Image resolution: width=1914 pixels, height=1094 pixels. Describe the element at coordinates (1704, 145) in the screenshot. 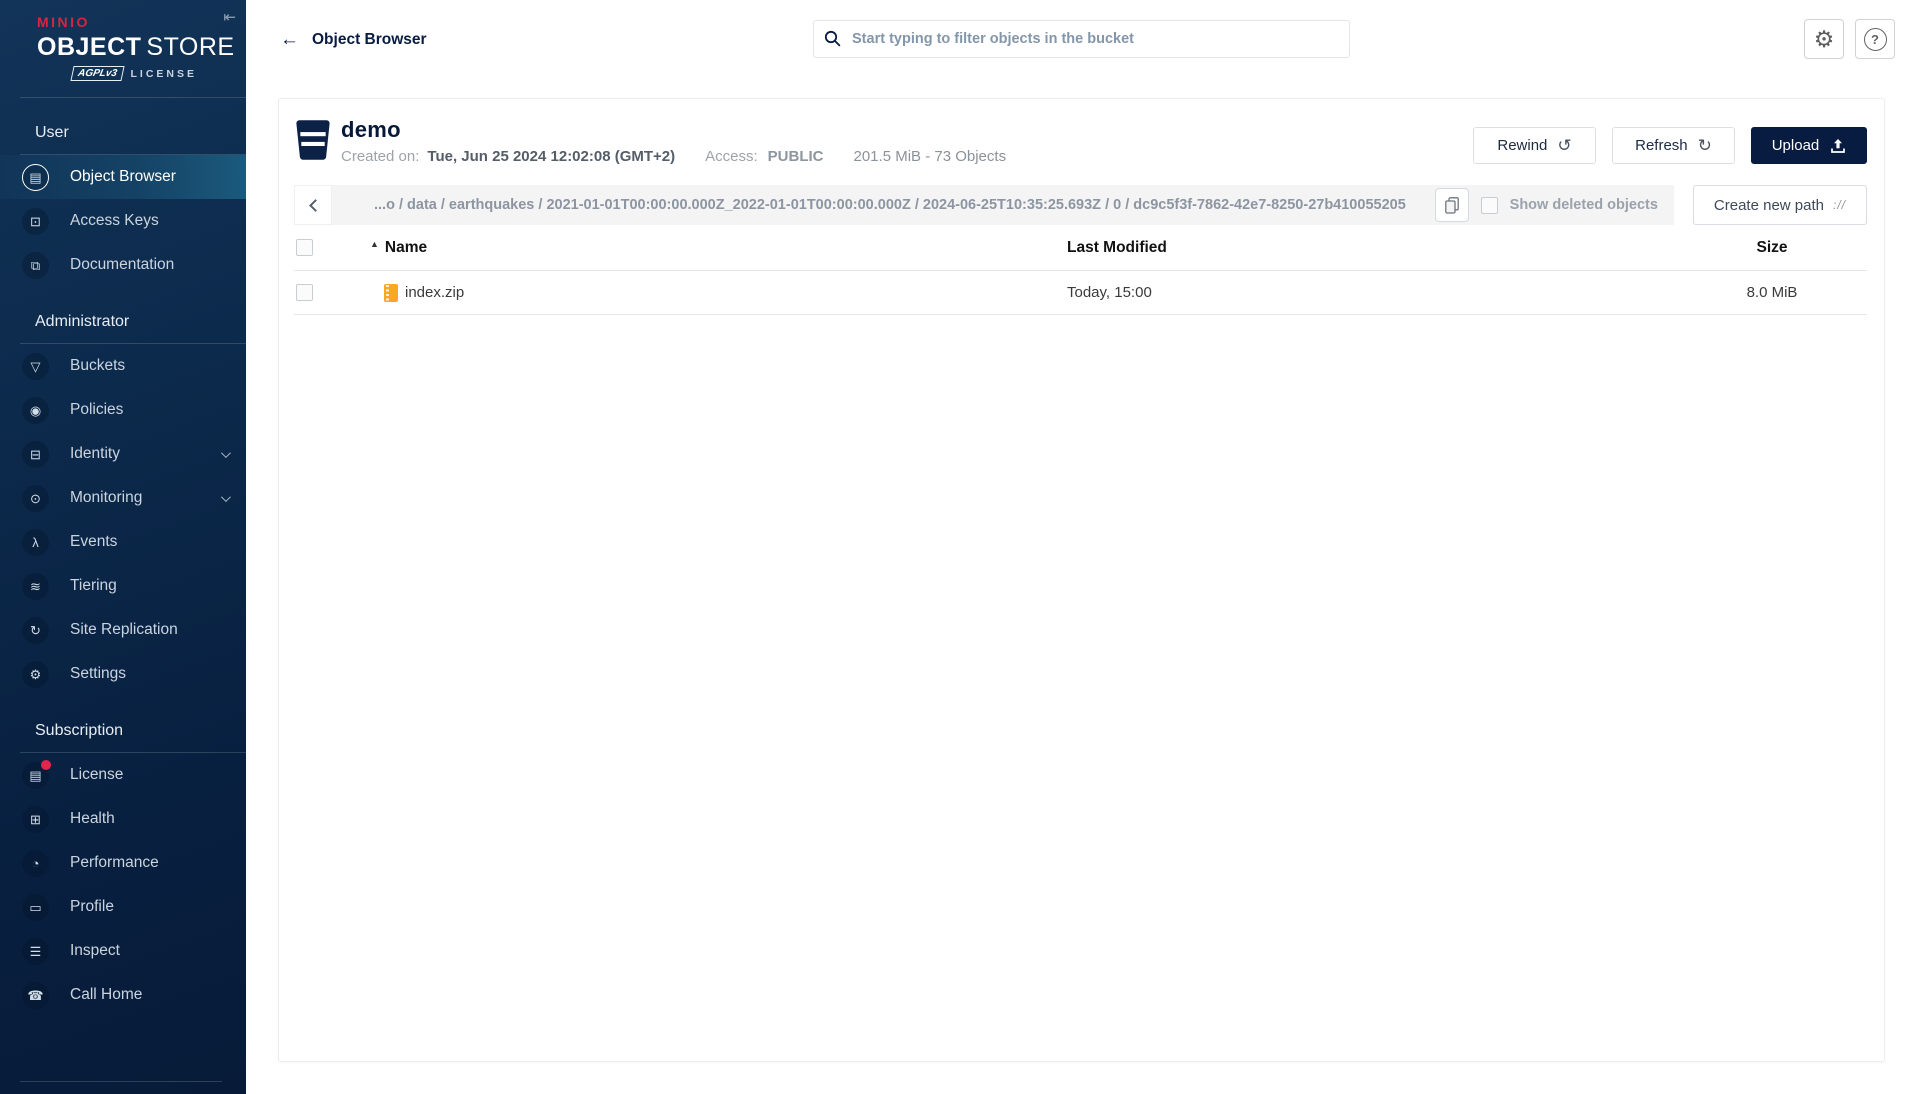

I see `refresh-icon: ↻` at that location.